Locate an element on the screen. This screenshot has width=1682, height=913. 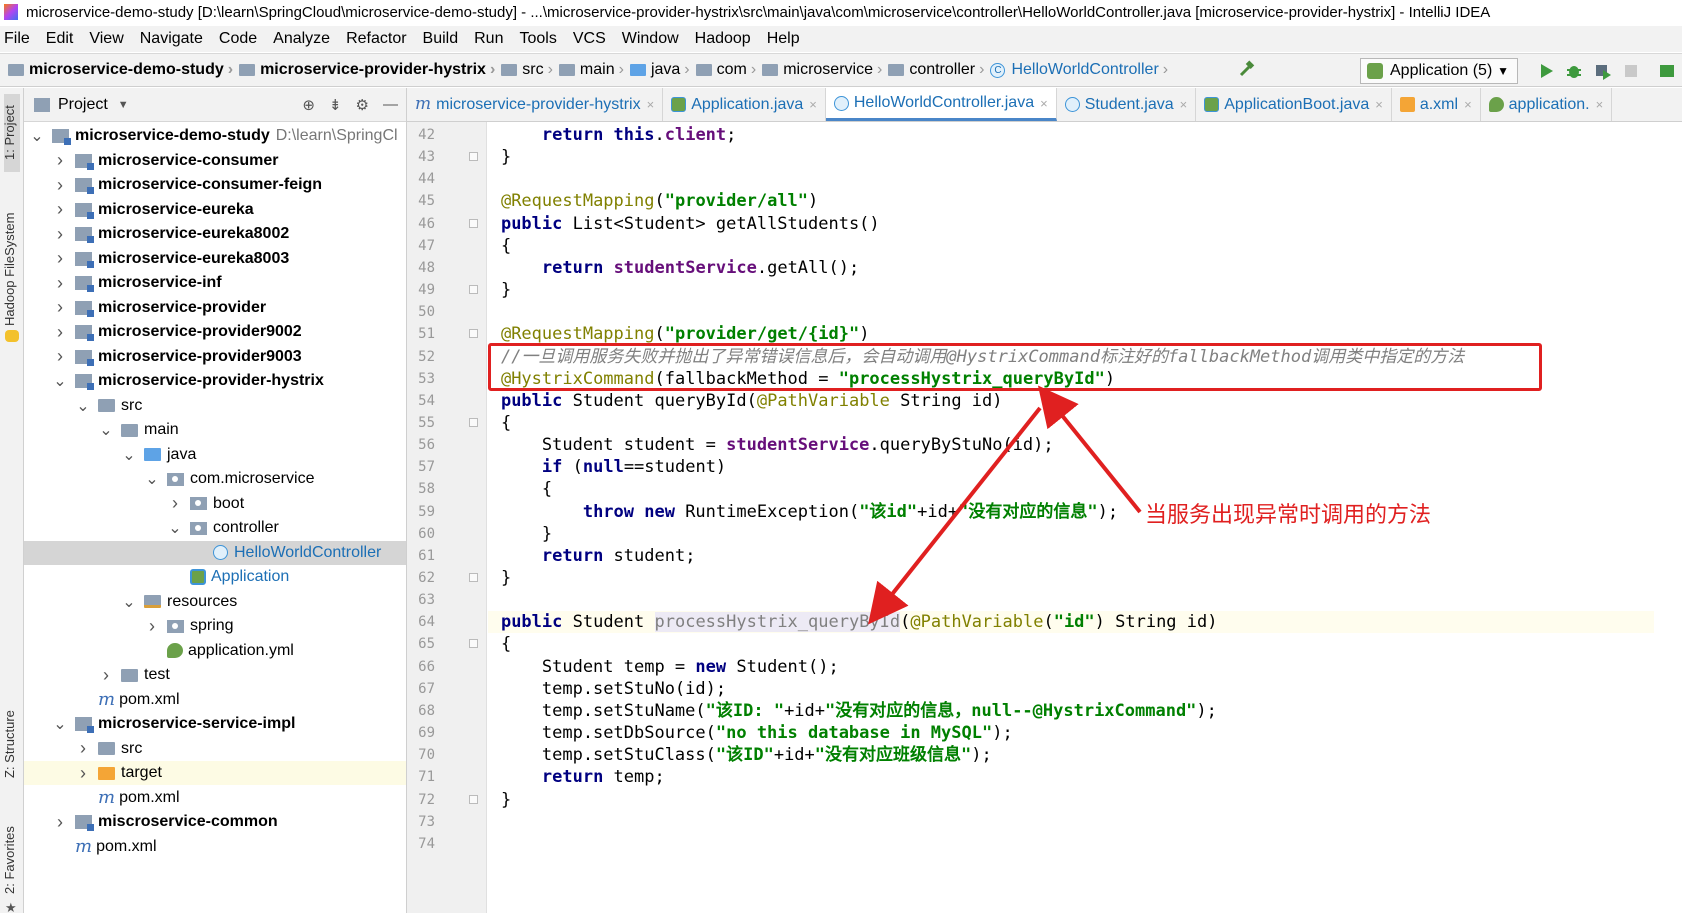
menu-vcs: VCS is located at coordinates (589, 39).